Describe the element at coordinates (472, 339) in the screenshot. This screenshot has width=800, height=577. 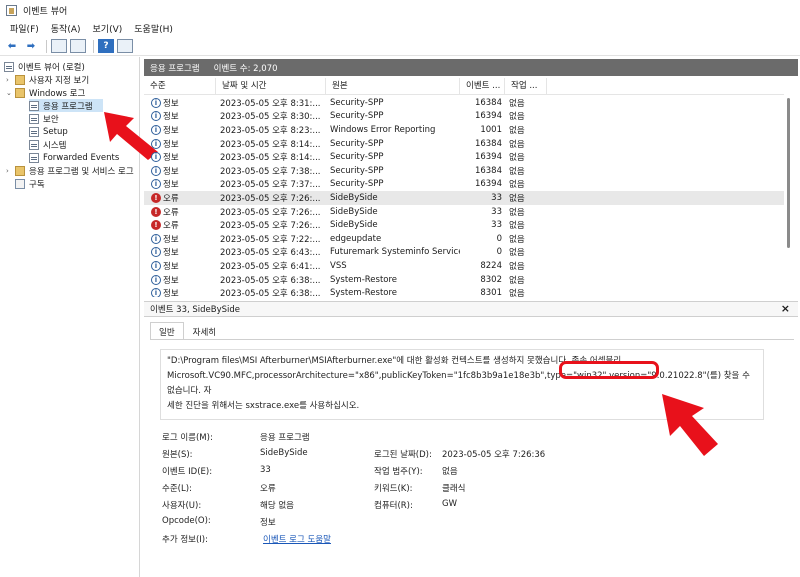
I see `tab-divider` at that location.